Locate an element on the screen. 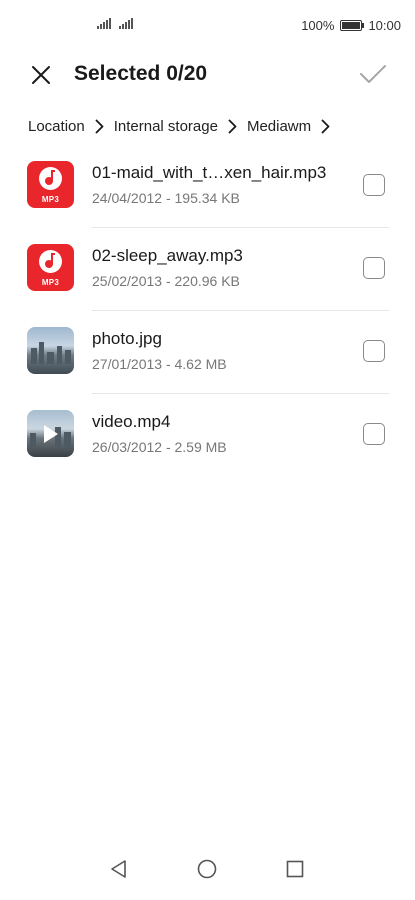 Image resolution: width=415 pixels, height=900 pixels. video-thumbnail is located at coordinates (50, 433).